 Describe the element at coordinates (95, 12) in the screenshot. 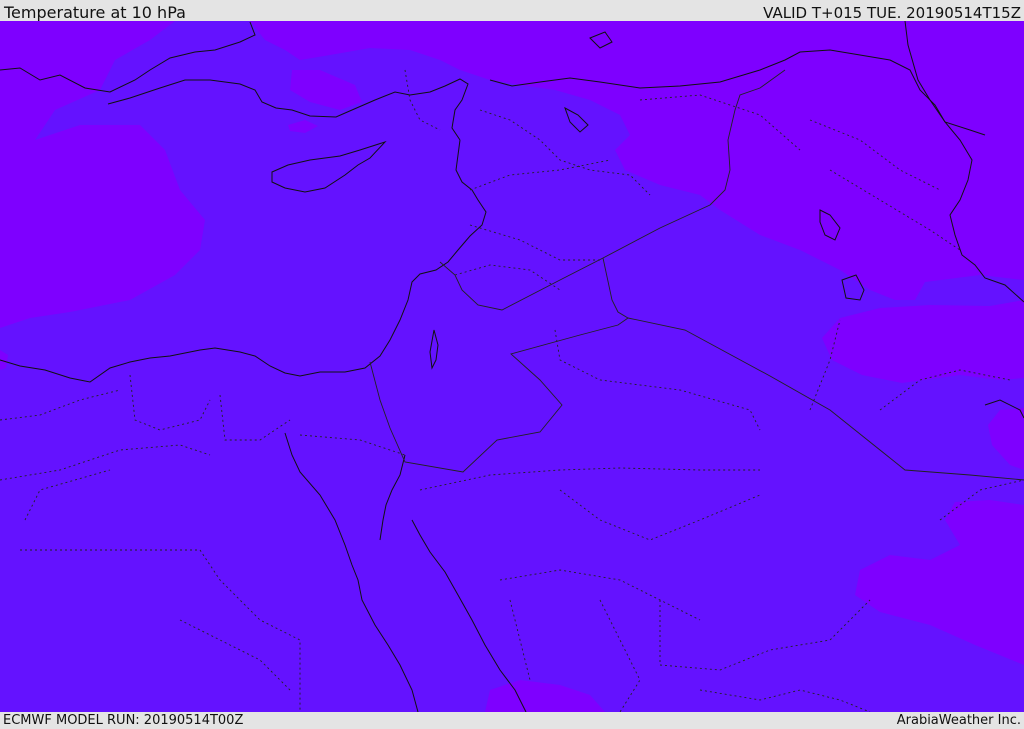

I see `map-title: Temperature at 10 hPa` at that location.